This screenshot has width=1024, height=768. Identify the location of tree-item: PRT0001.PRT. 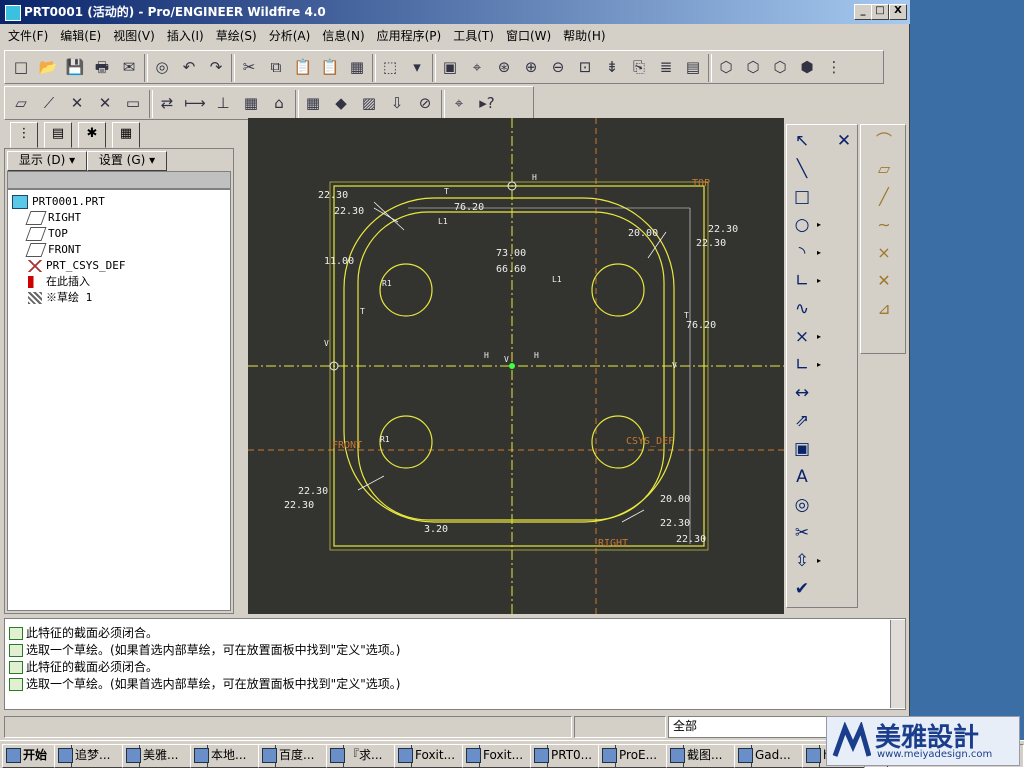
(58, 202).